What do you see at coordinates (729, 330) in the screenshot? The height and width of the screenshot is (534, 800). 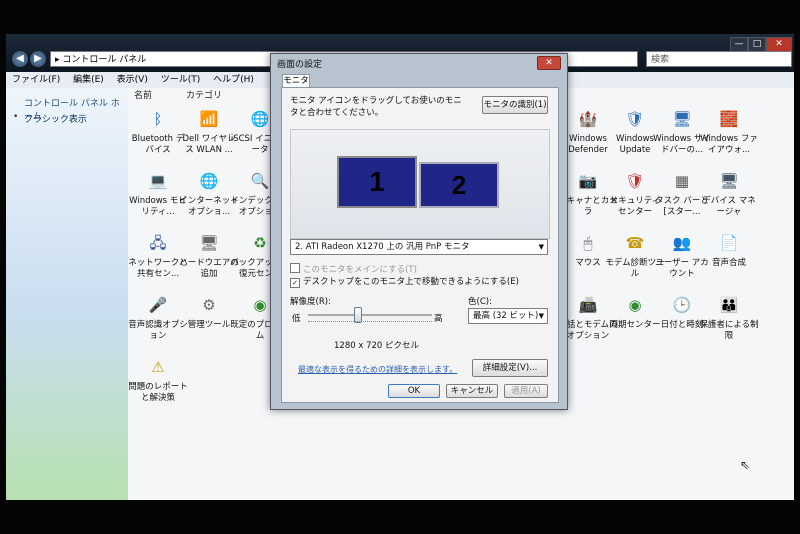 I see `control-panel-item-label: 保護者による制限` at bounding box center [729, 330].